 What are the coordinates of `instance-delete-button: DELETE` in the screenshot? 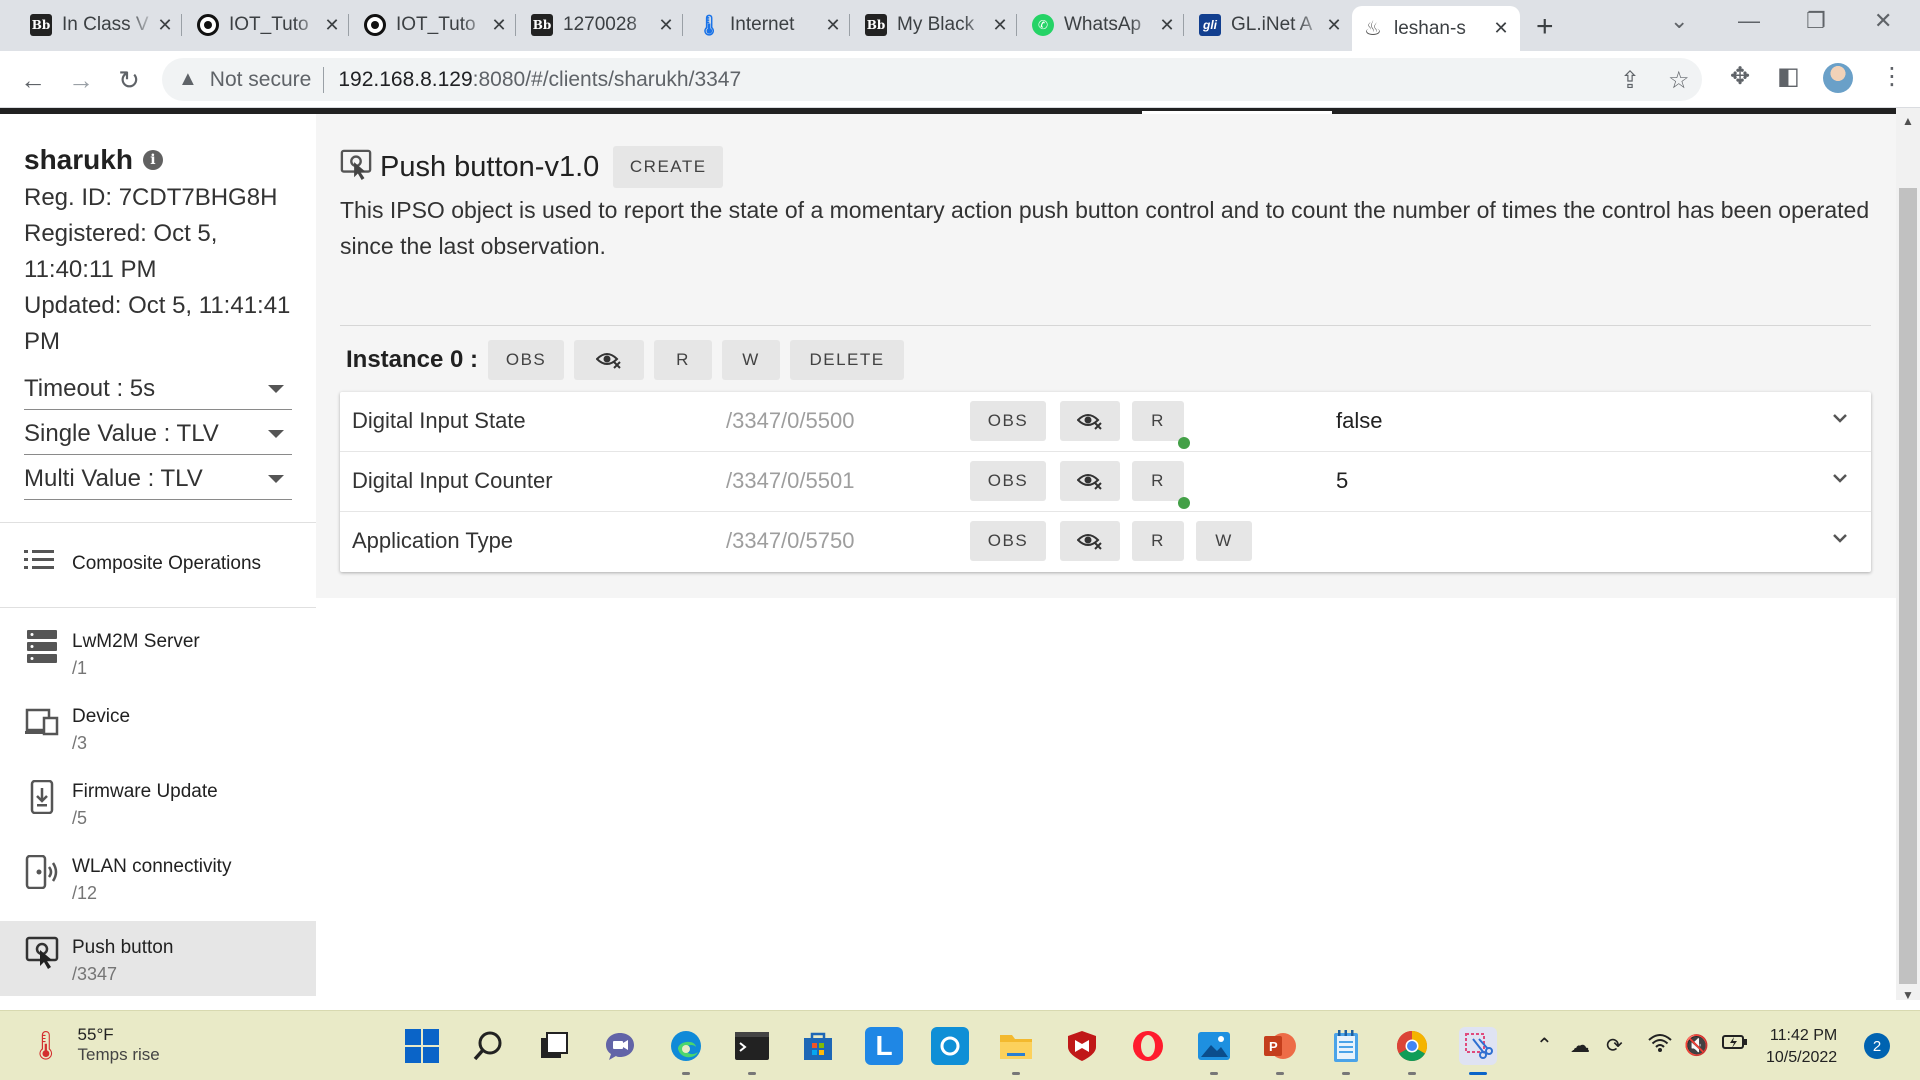 It's located at (847, 360).